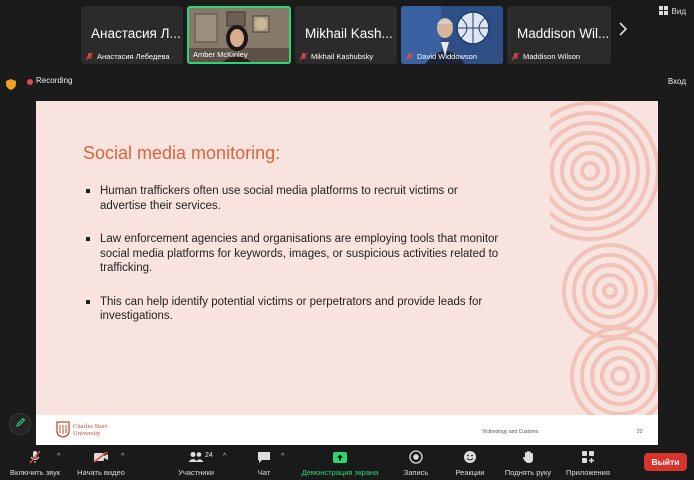 Image resolution: width=694 pixels, height=480 pixels. I want to click on decorative-pattern, so click(604, 258).